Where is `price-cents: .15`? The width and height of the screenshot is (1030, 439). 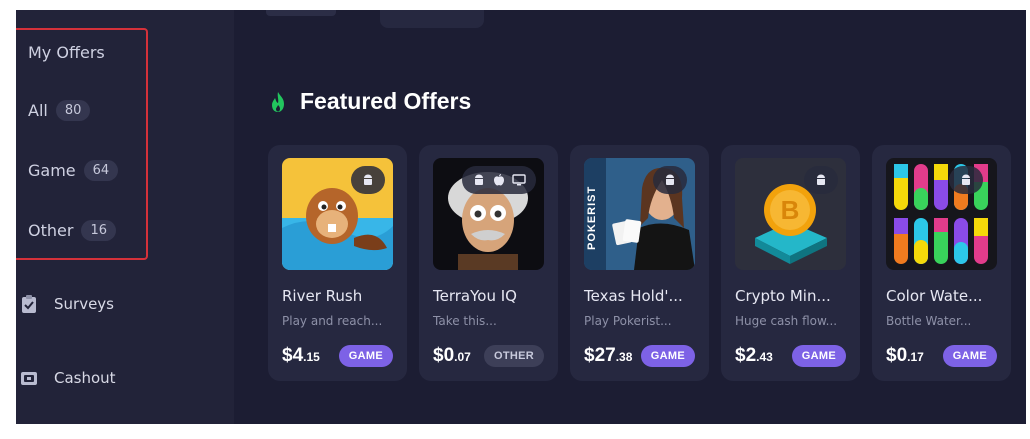 price-cents: .15 is located at coordinates (311, 357).